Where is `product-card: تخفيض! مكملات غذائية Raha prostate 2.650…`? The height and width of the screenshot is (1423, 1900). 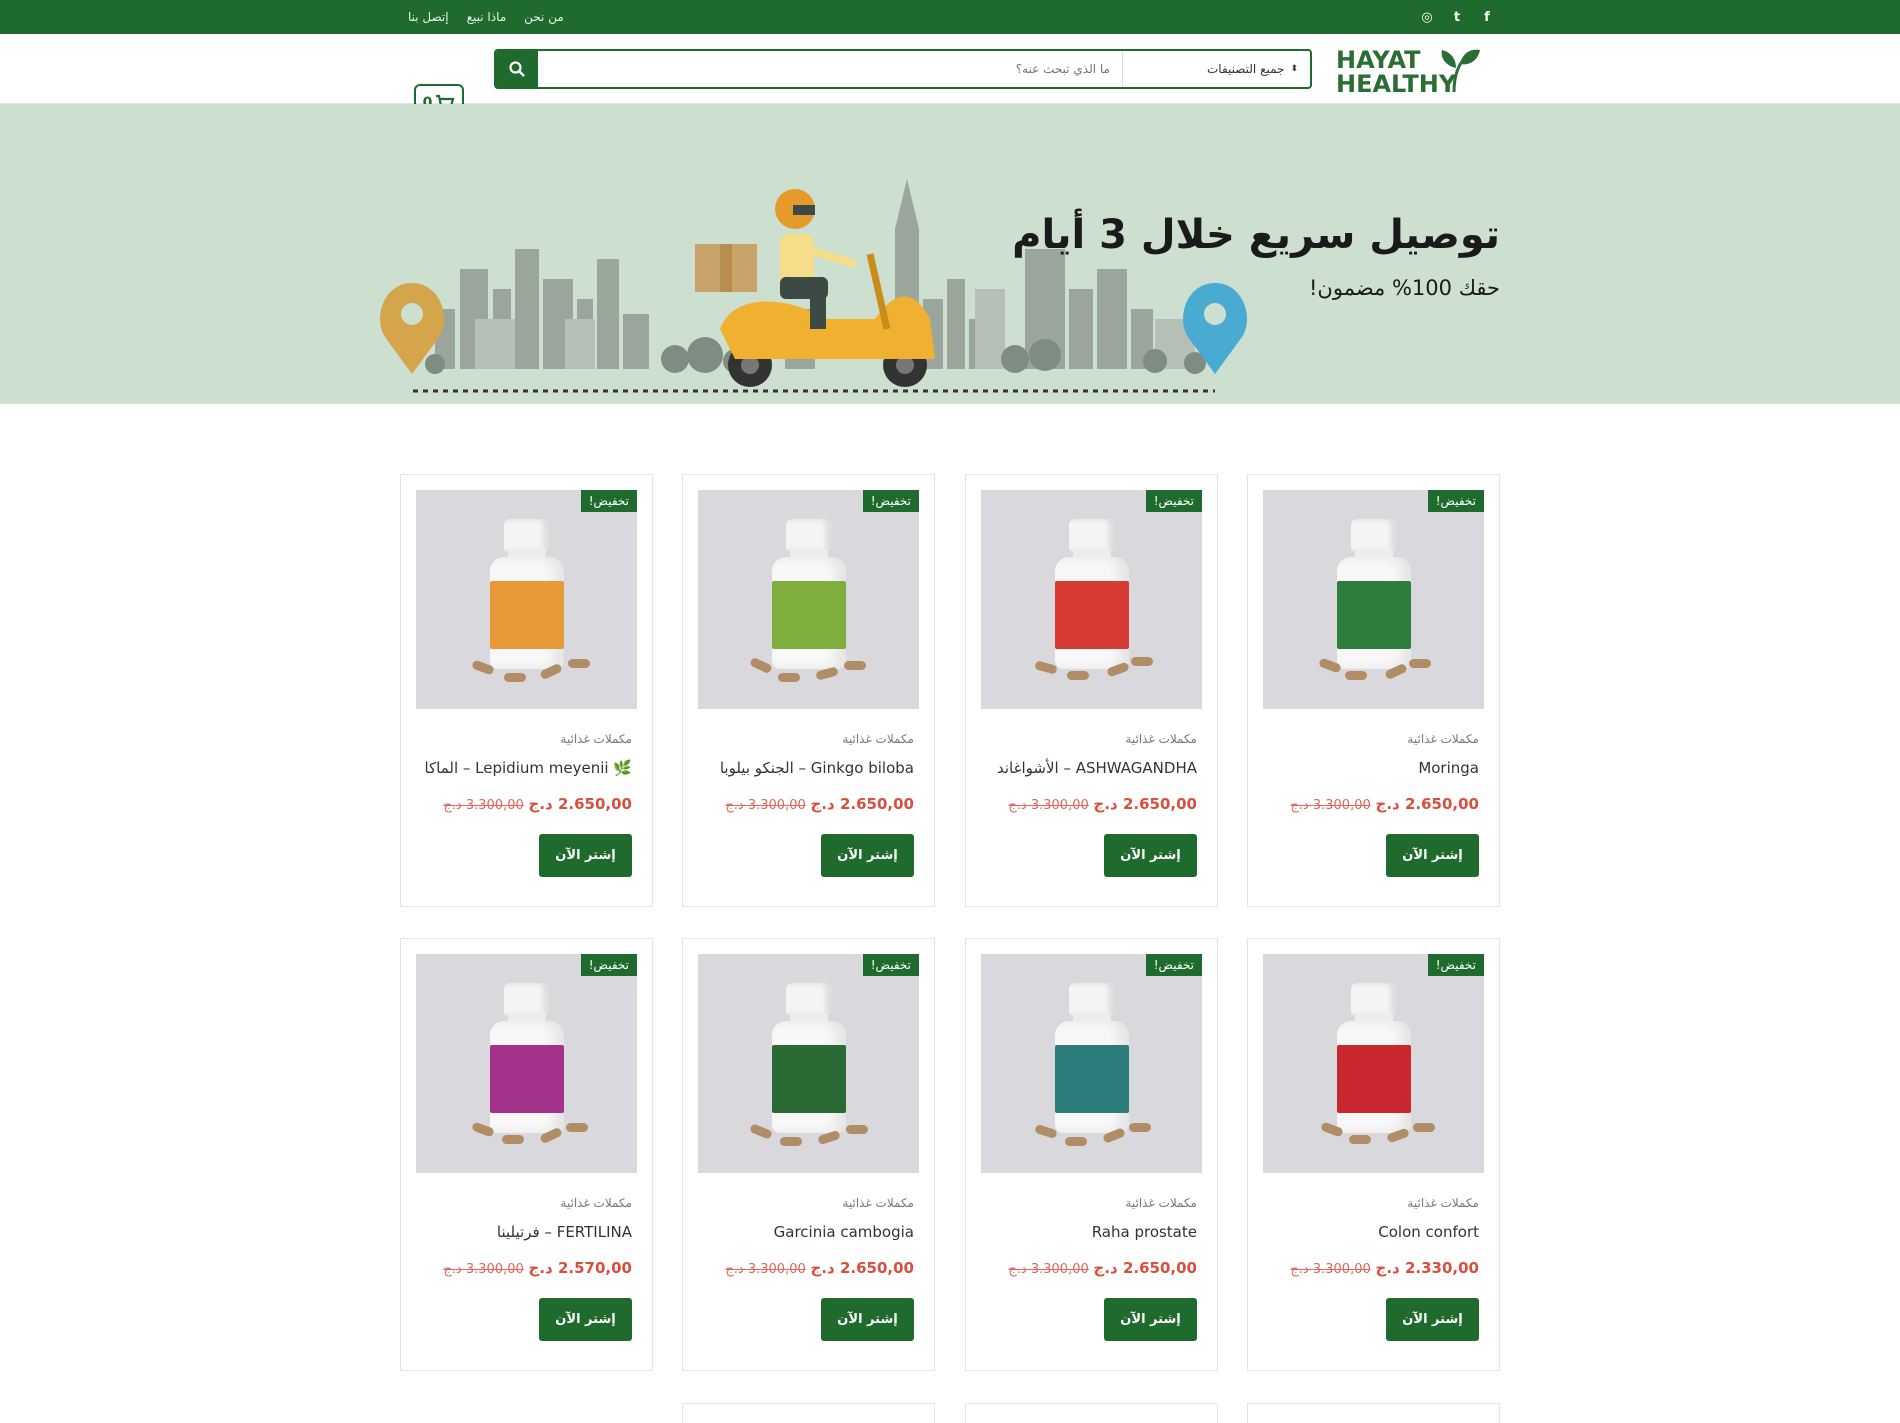 product-card: تخفيض! مكملات غذائية Raha prostate 2.650… is located at coordinates (1091, 1154).